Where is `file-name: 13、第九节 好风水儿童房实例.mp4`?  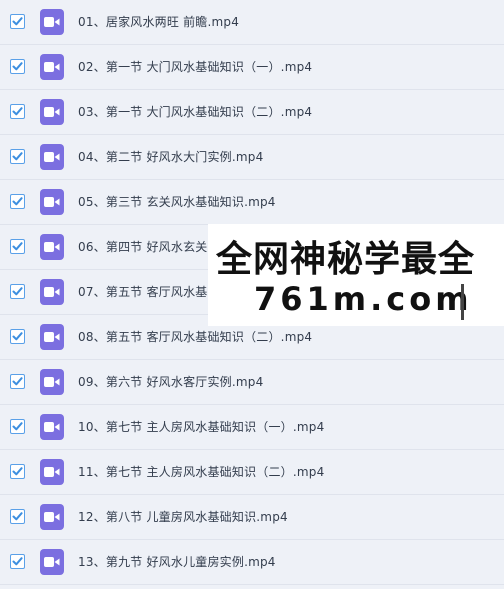 file-name: 13、第九节 好风水儿童房实例.mp4 is located at coordinates (177, 561).